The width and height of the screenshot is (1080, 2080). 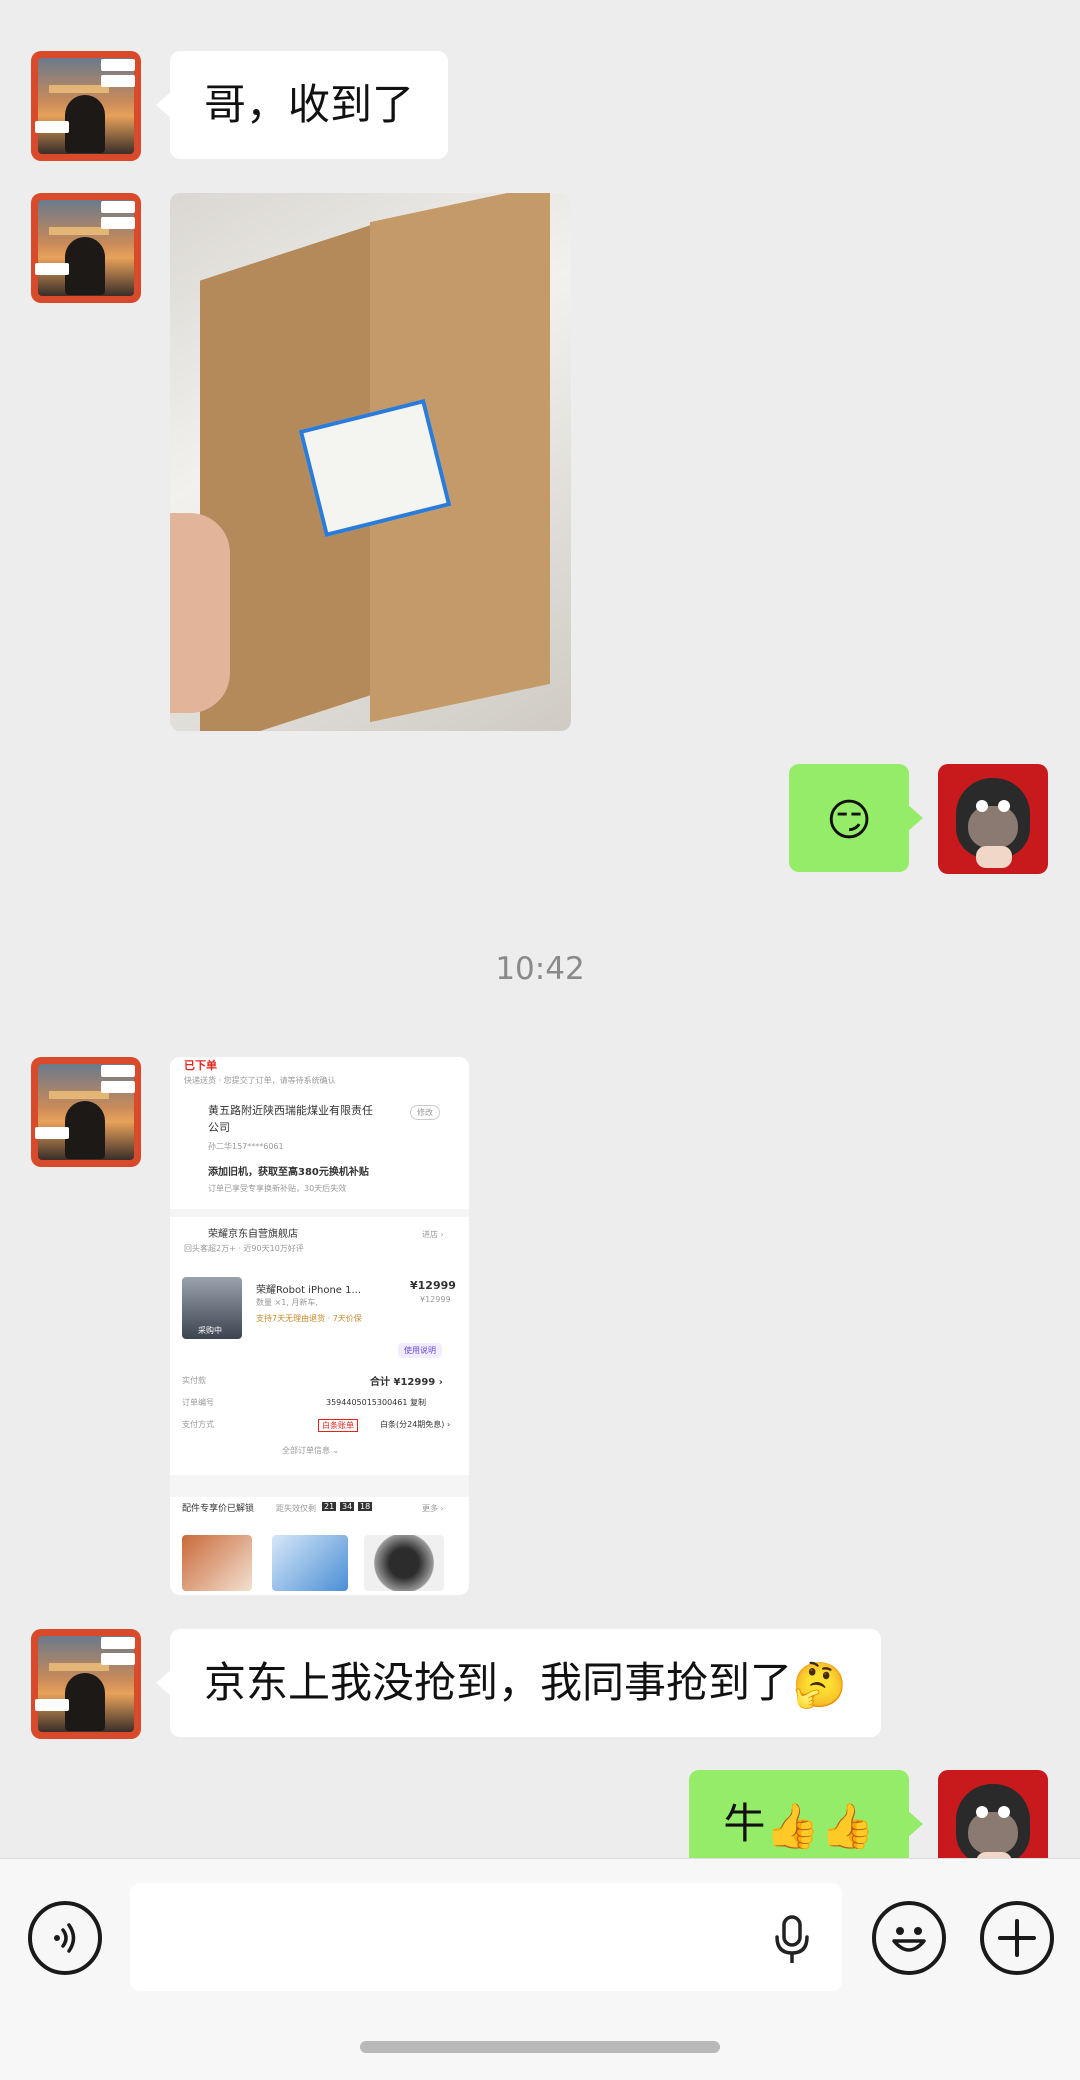 What do you see at coordinates (498, 1682) in the screenshot?
I see `message-text: 京东上我没抢到，我同事抢到了` at bounding box center [498, 1682].